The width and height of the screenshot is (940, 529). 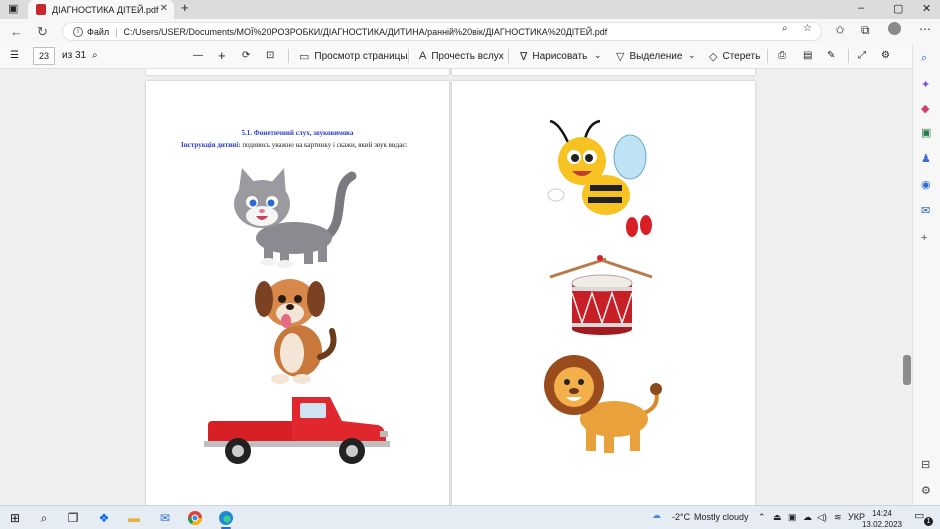 What do you see at coordinates (423, 56) in the screenshot?
I see `read-aloud-icon: A` at bounding box center [423, 56].